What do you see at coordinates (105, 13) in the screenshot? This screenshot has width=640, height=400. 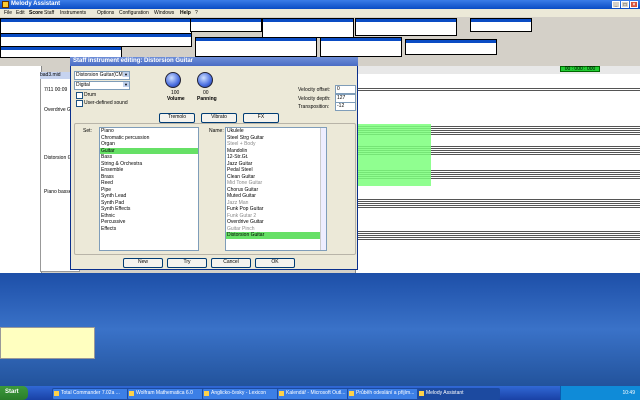 I see `menu-options: Options` at bounding box center [105, 13].